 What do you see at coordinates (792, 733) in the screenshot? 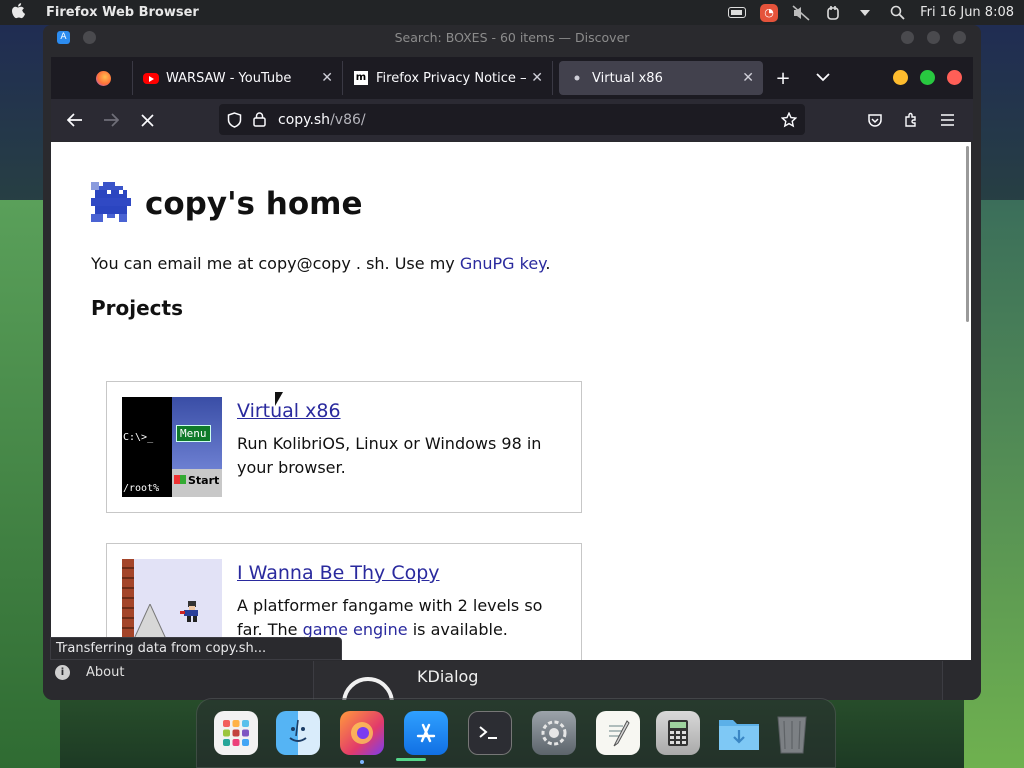
I see `trash-icon` at bounding box center [792, 733].